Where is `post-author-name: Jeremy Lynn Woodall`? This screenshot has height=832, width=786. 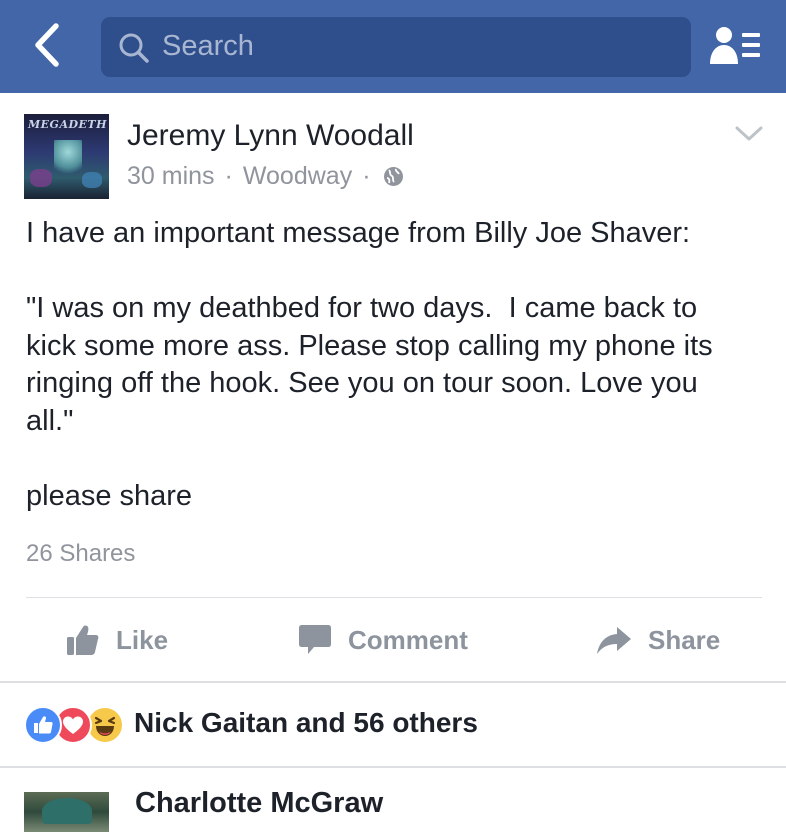
post-author-name: Jeremy Lynn Woodall is located at coordinates (270, 136).